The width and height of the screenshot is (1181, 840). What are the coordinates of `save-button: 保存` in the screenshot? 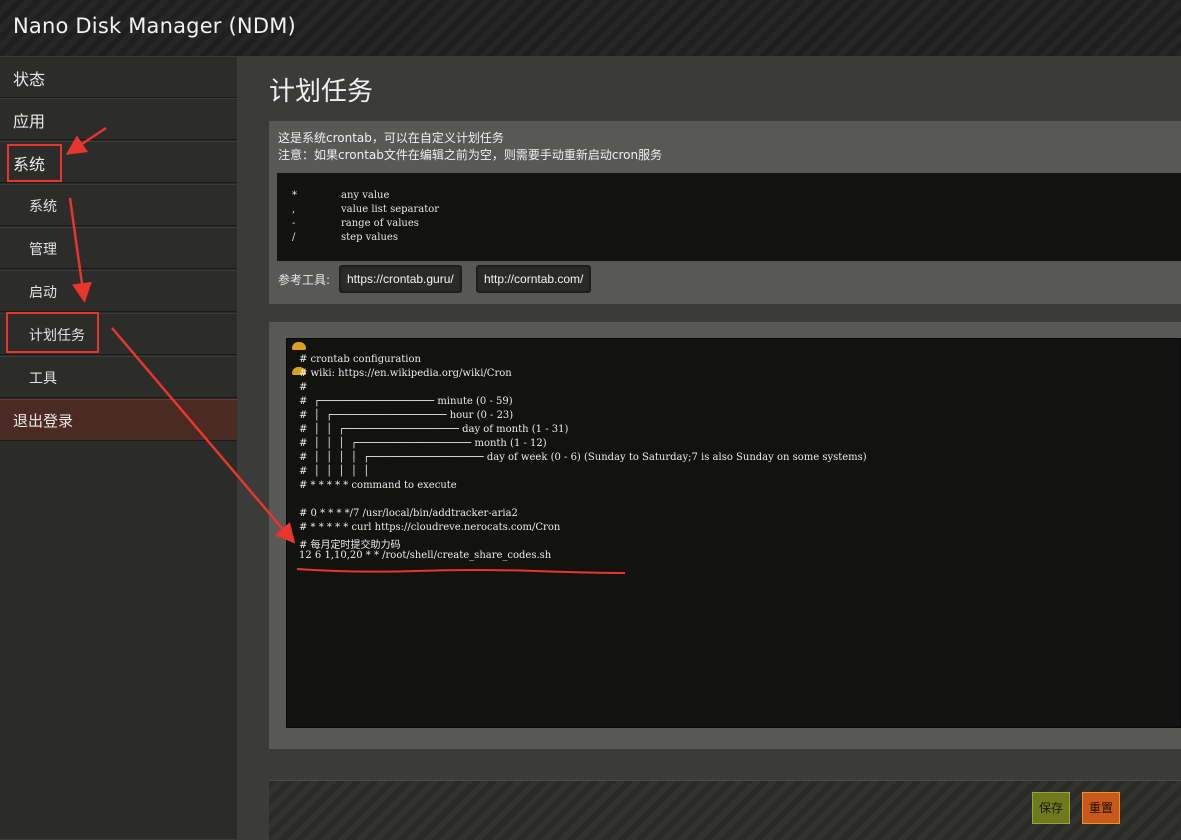 It's located at (1051, 808).